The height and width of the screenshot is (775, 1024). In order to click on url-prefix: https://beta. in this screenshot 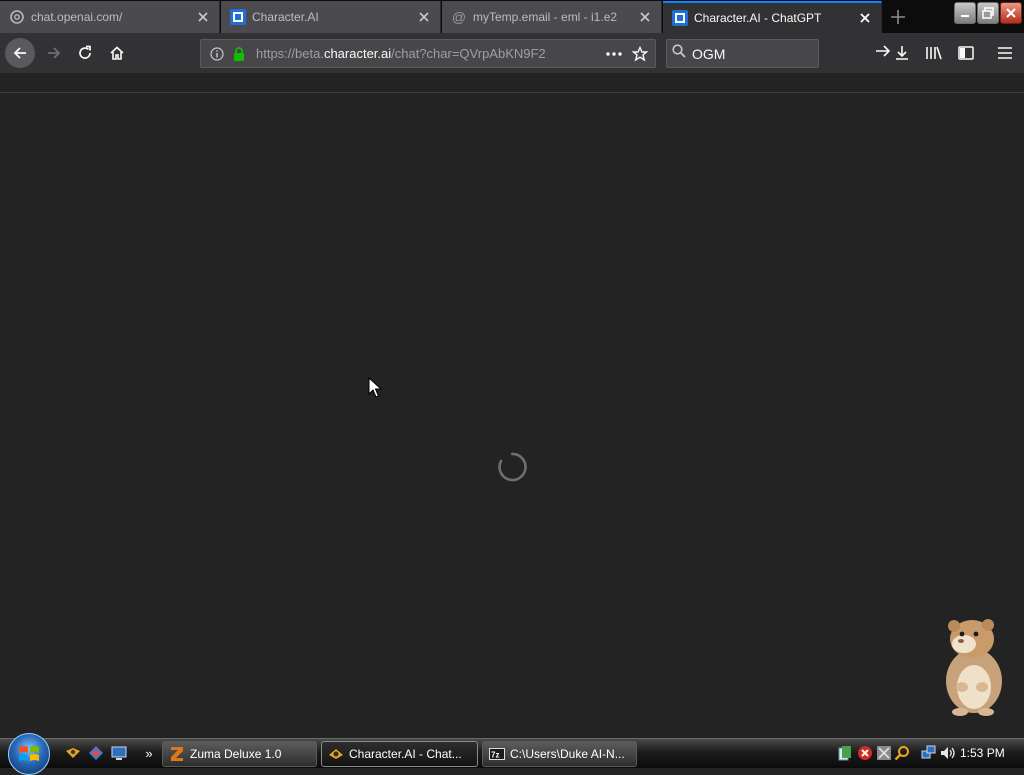, I will do `click(290, 53)`.